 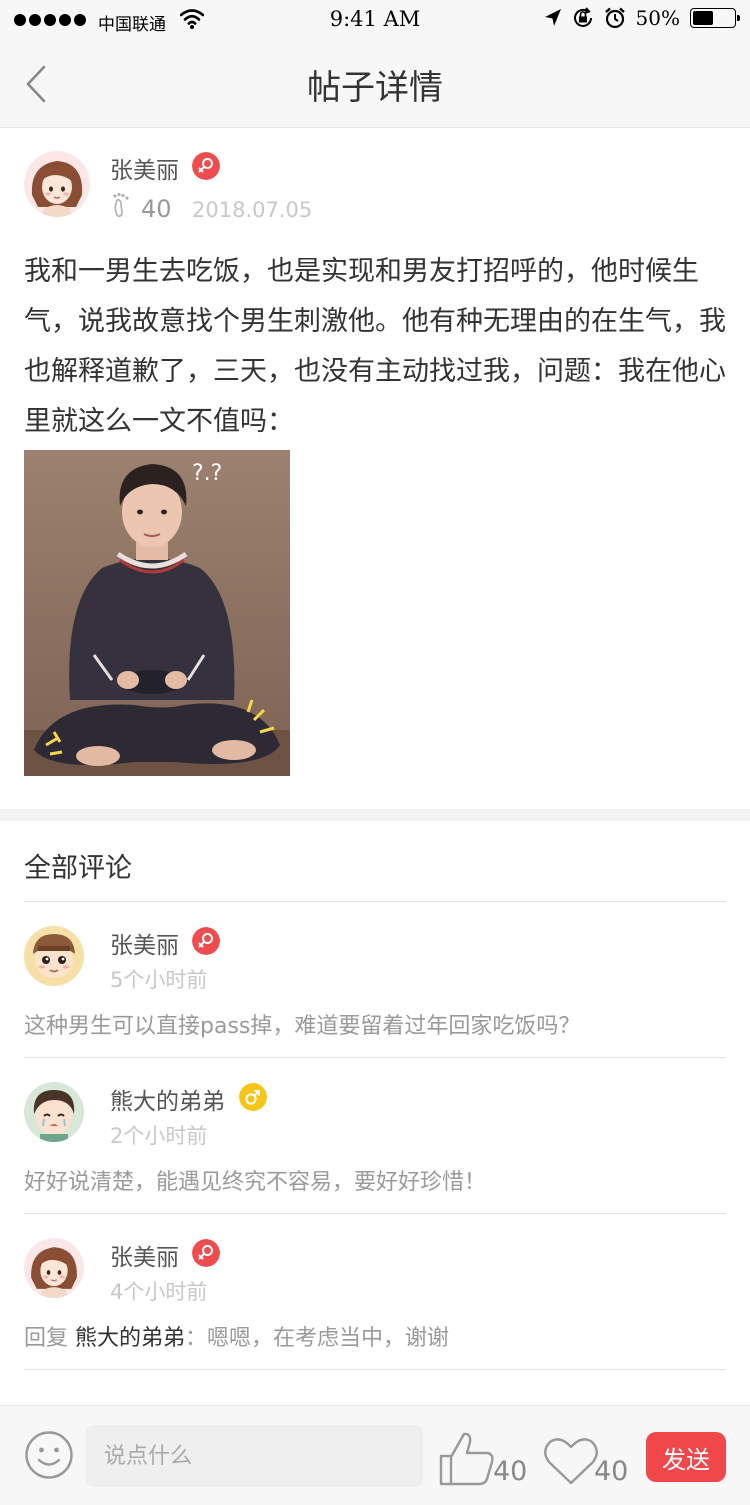 What do you see at coordinates (375, 20) in the screenshot?
I see `status-bar: 中国联通 9:41 AM 50%` at bounding box center [375, 20].